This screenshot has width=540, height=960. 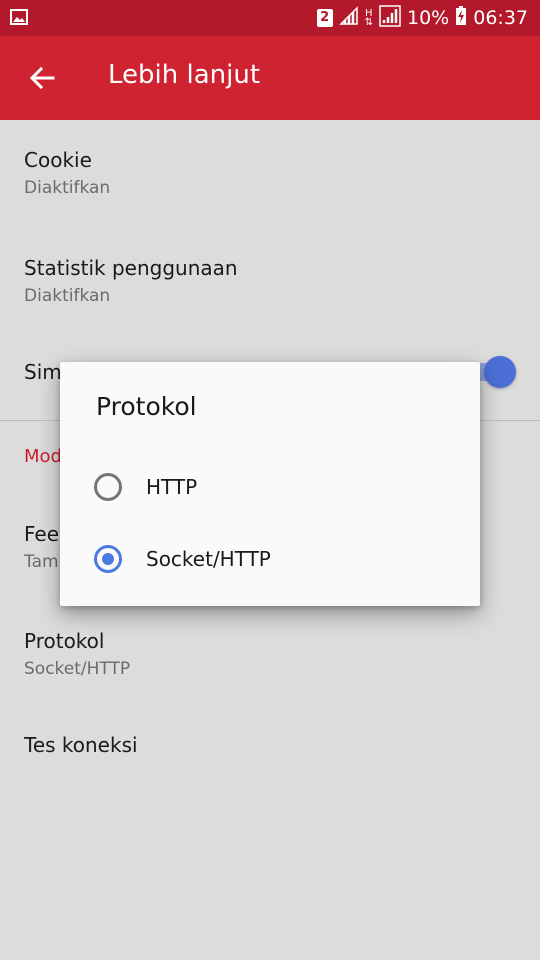 I want to click on setting-title: Tes koneksi, so click(x=81, y=745).